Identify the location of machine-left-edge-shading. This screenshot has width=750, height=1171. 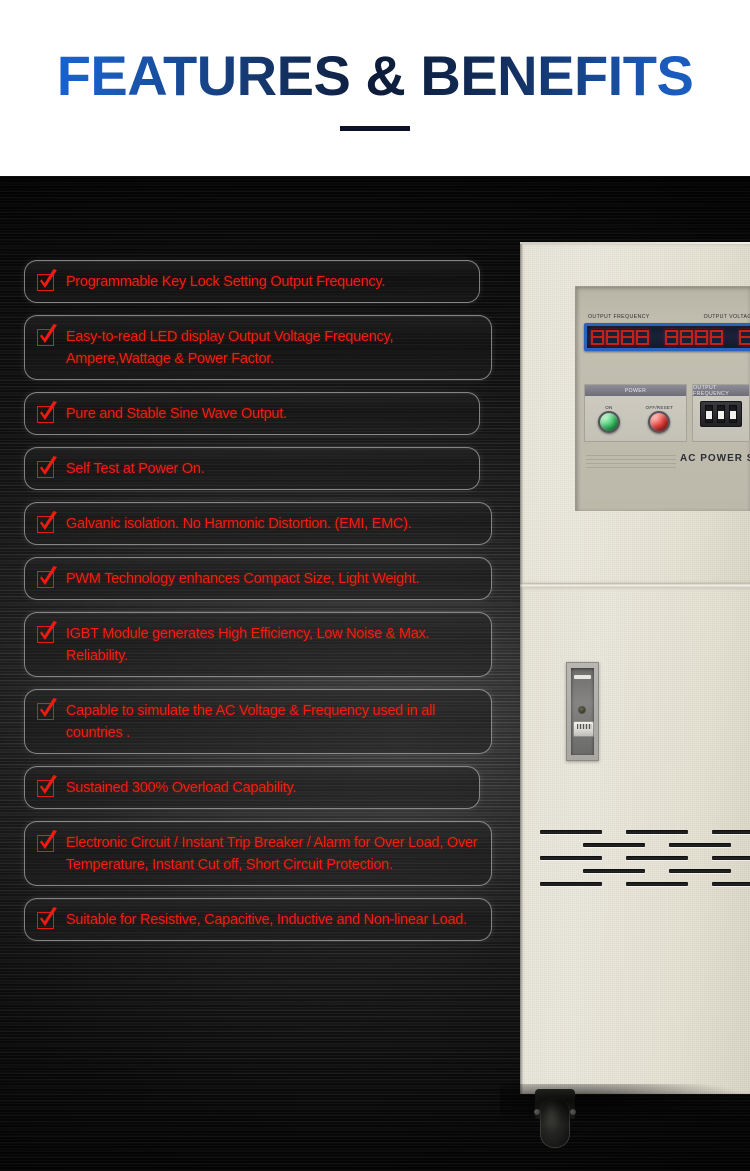
(521, 669).